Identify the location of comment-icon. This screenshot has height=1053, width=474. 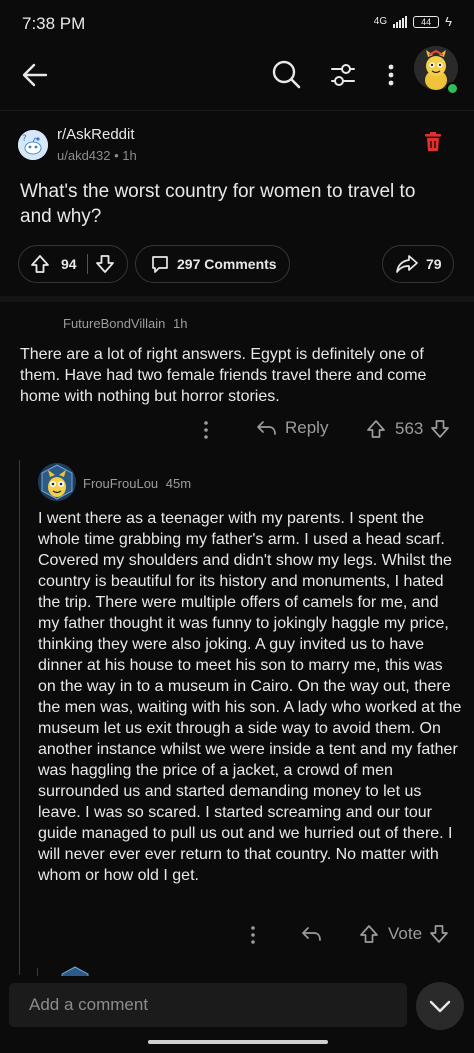
(160, 264).